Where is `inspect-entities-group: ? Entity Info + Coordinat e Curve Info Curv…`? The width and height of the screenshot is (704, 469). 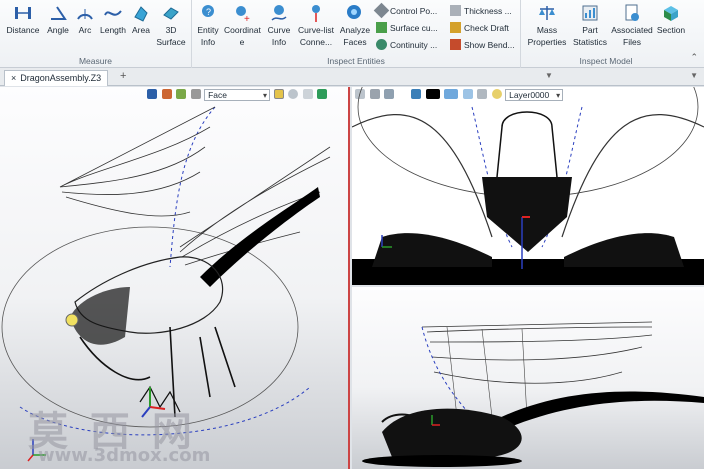 inspect-entities-group: ? Entity Info + Coordinat e Curve Info Curv… is located at coordinates (356, 34).